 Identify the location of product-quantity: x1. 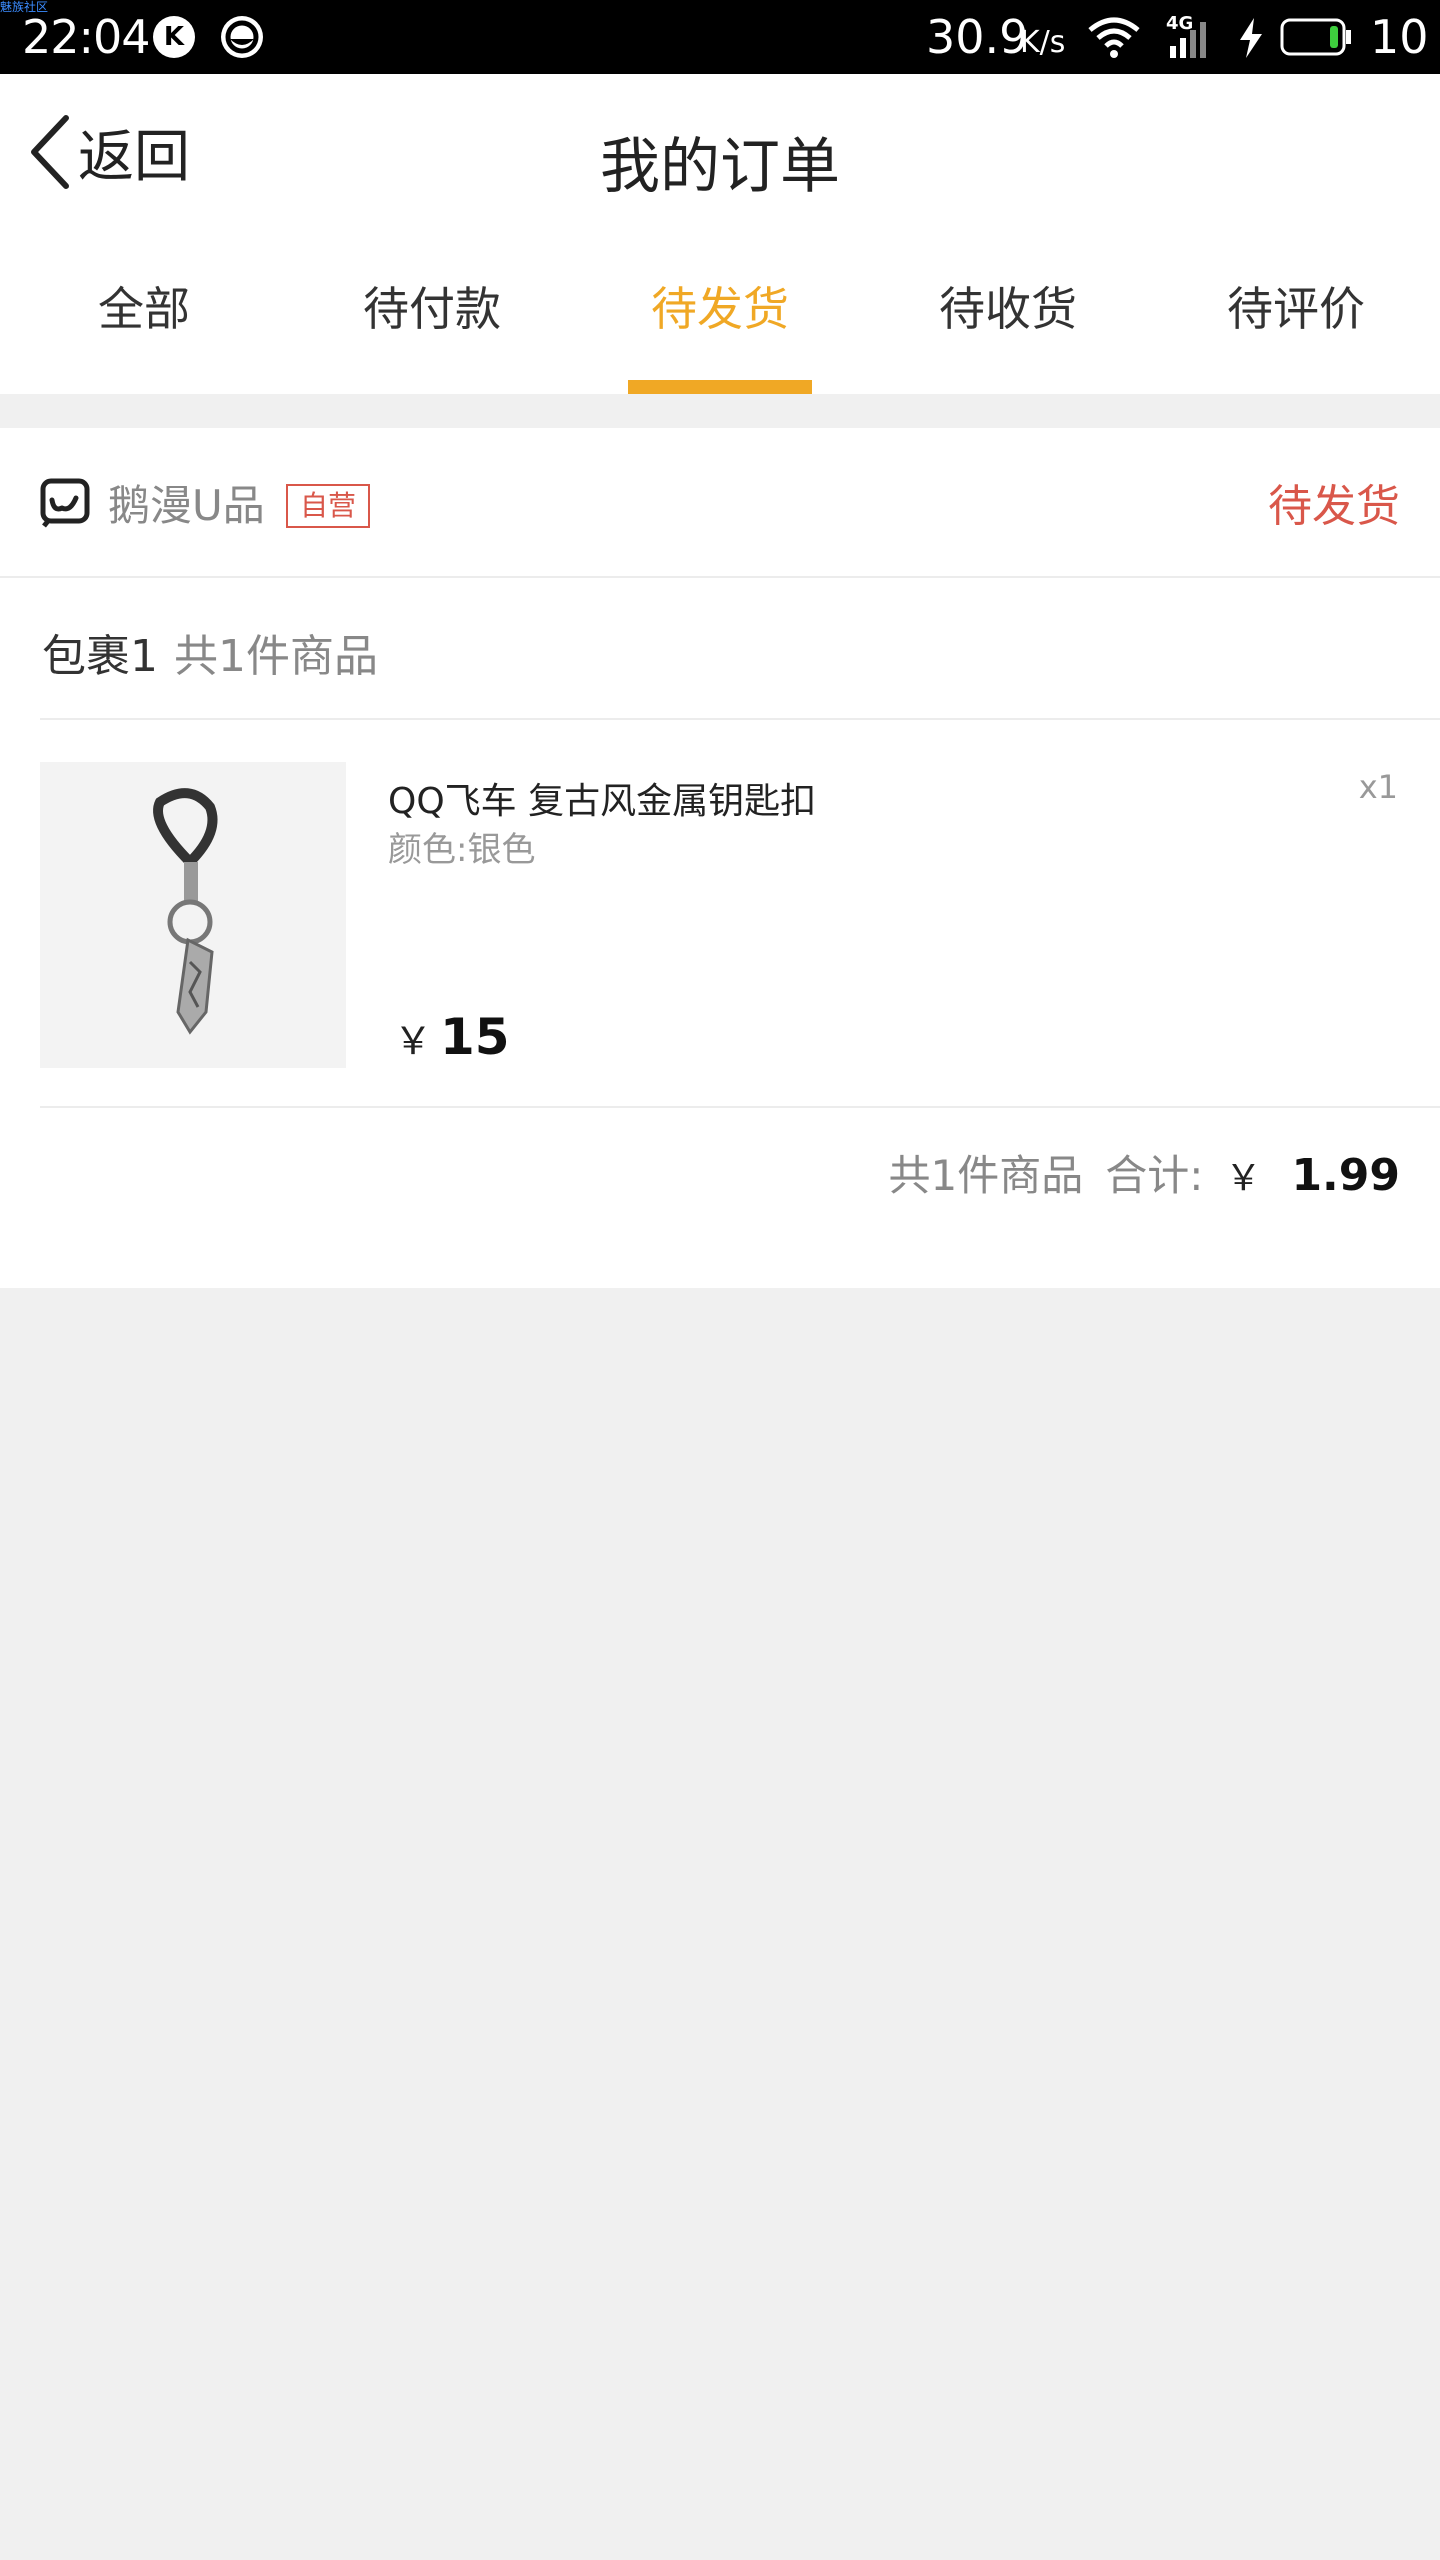
(1378, 787).